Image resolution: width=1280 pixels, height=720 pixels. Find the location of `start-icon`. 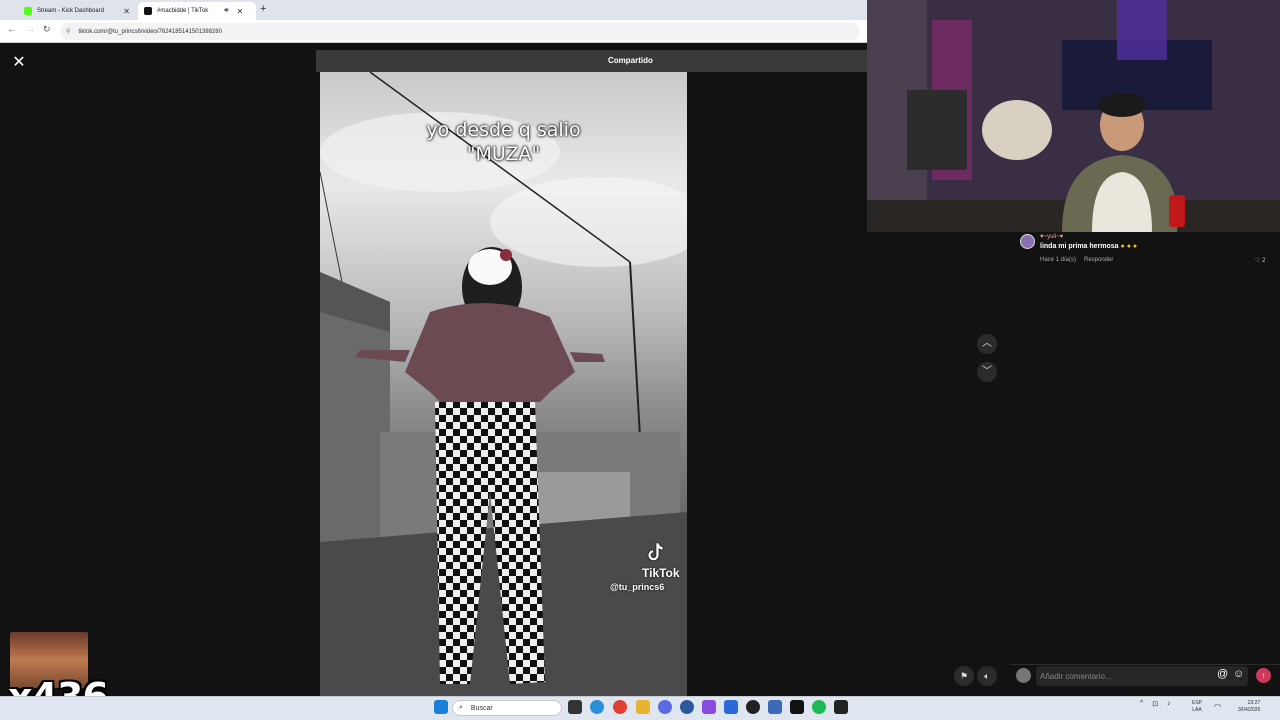

start-icon is located at coordinates (441, 707).